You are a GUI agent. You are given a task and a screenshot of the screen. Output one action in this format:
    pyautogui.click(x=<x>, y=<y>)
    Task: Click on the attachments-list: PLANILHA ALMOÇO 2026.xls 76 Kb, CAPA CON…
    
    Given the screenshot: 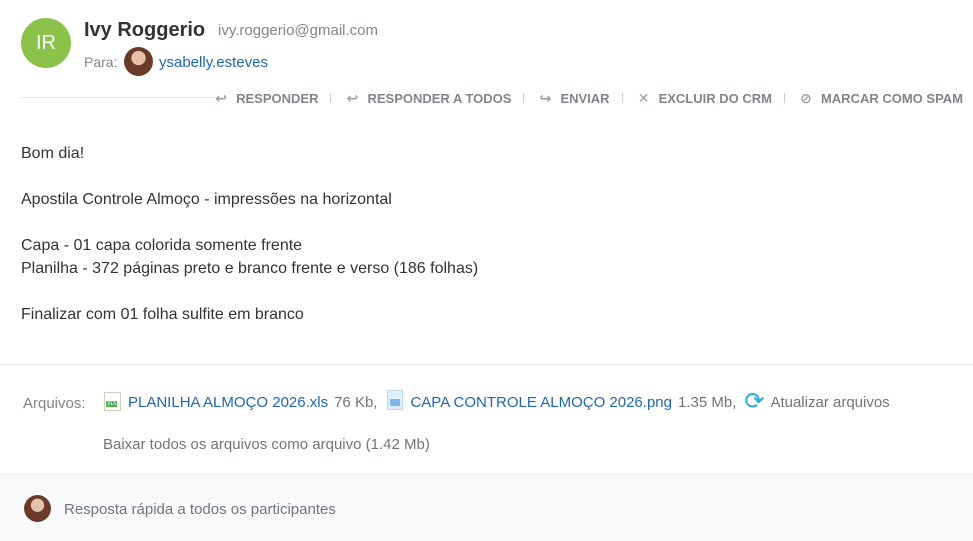 What is the action you would take?
    pyautogui.click(x=497, y=402)
    